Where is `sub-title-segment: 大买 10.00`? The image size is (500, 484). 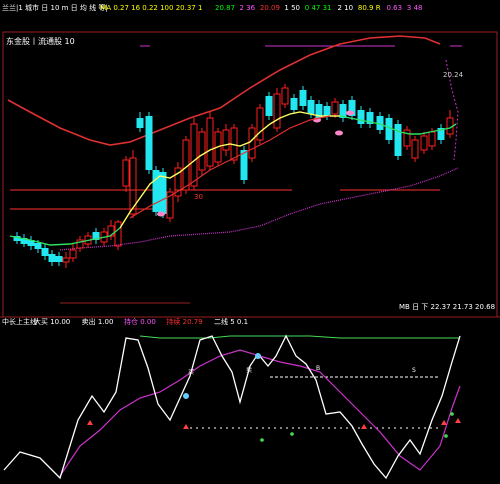
sub-title-segment: 大买 10.00 is located at coordinates (52, 321).